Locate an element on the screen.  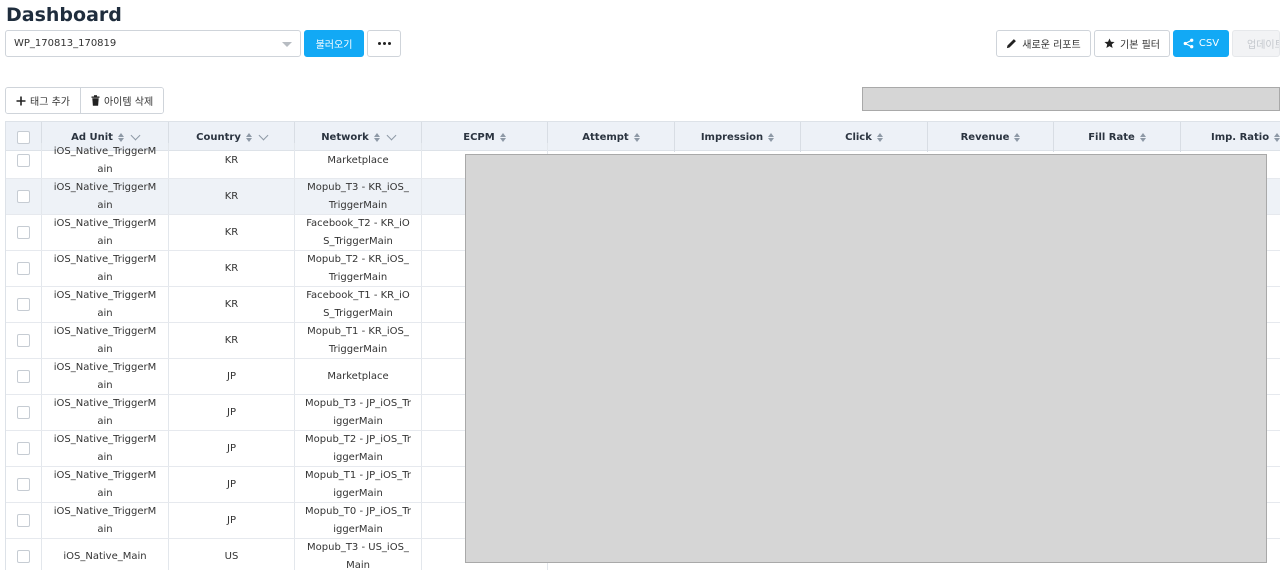
report-select-value: WP_170813_170819 is located at coordinates (65, 43).